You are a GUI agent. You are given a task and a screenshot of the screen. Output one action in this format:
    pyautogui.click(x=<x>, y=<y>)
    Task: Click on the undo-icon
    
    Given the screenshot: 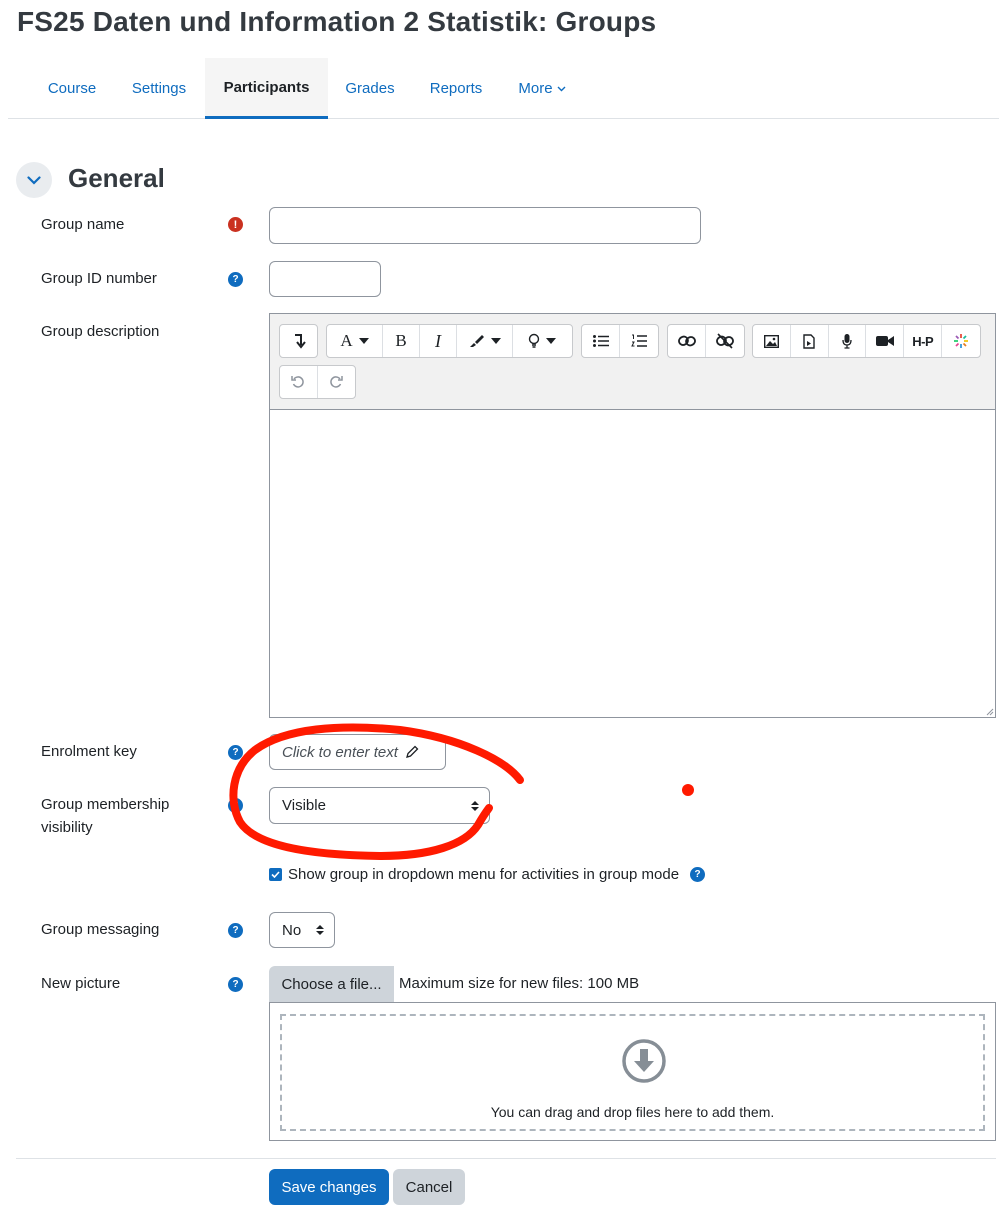 What is the action you would take?
    pyautogui.click(x=298, y=382)
    